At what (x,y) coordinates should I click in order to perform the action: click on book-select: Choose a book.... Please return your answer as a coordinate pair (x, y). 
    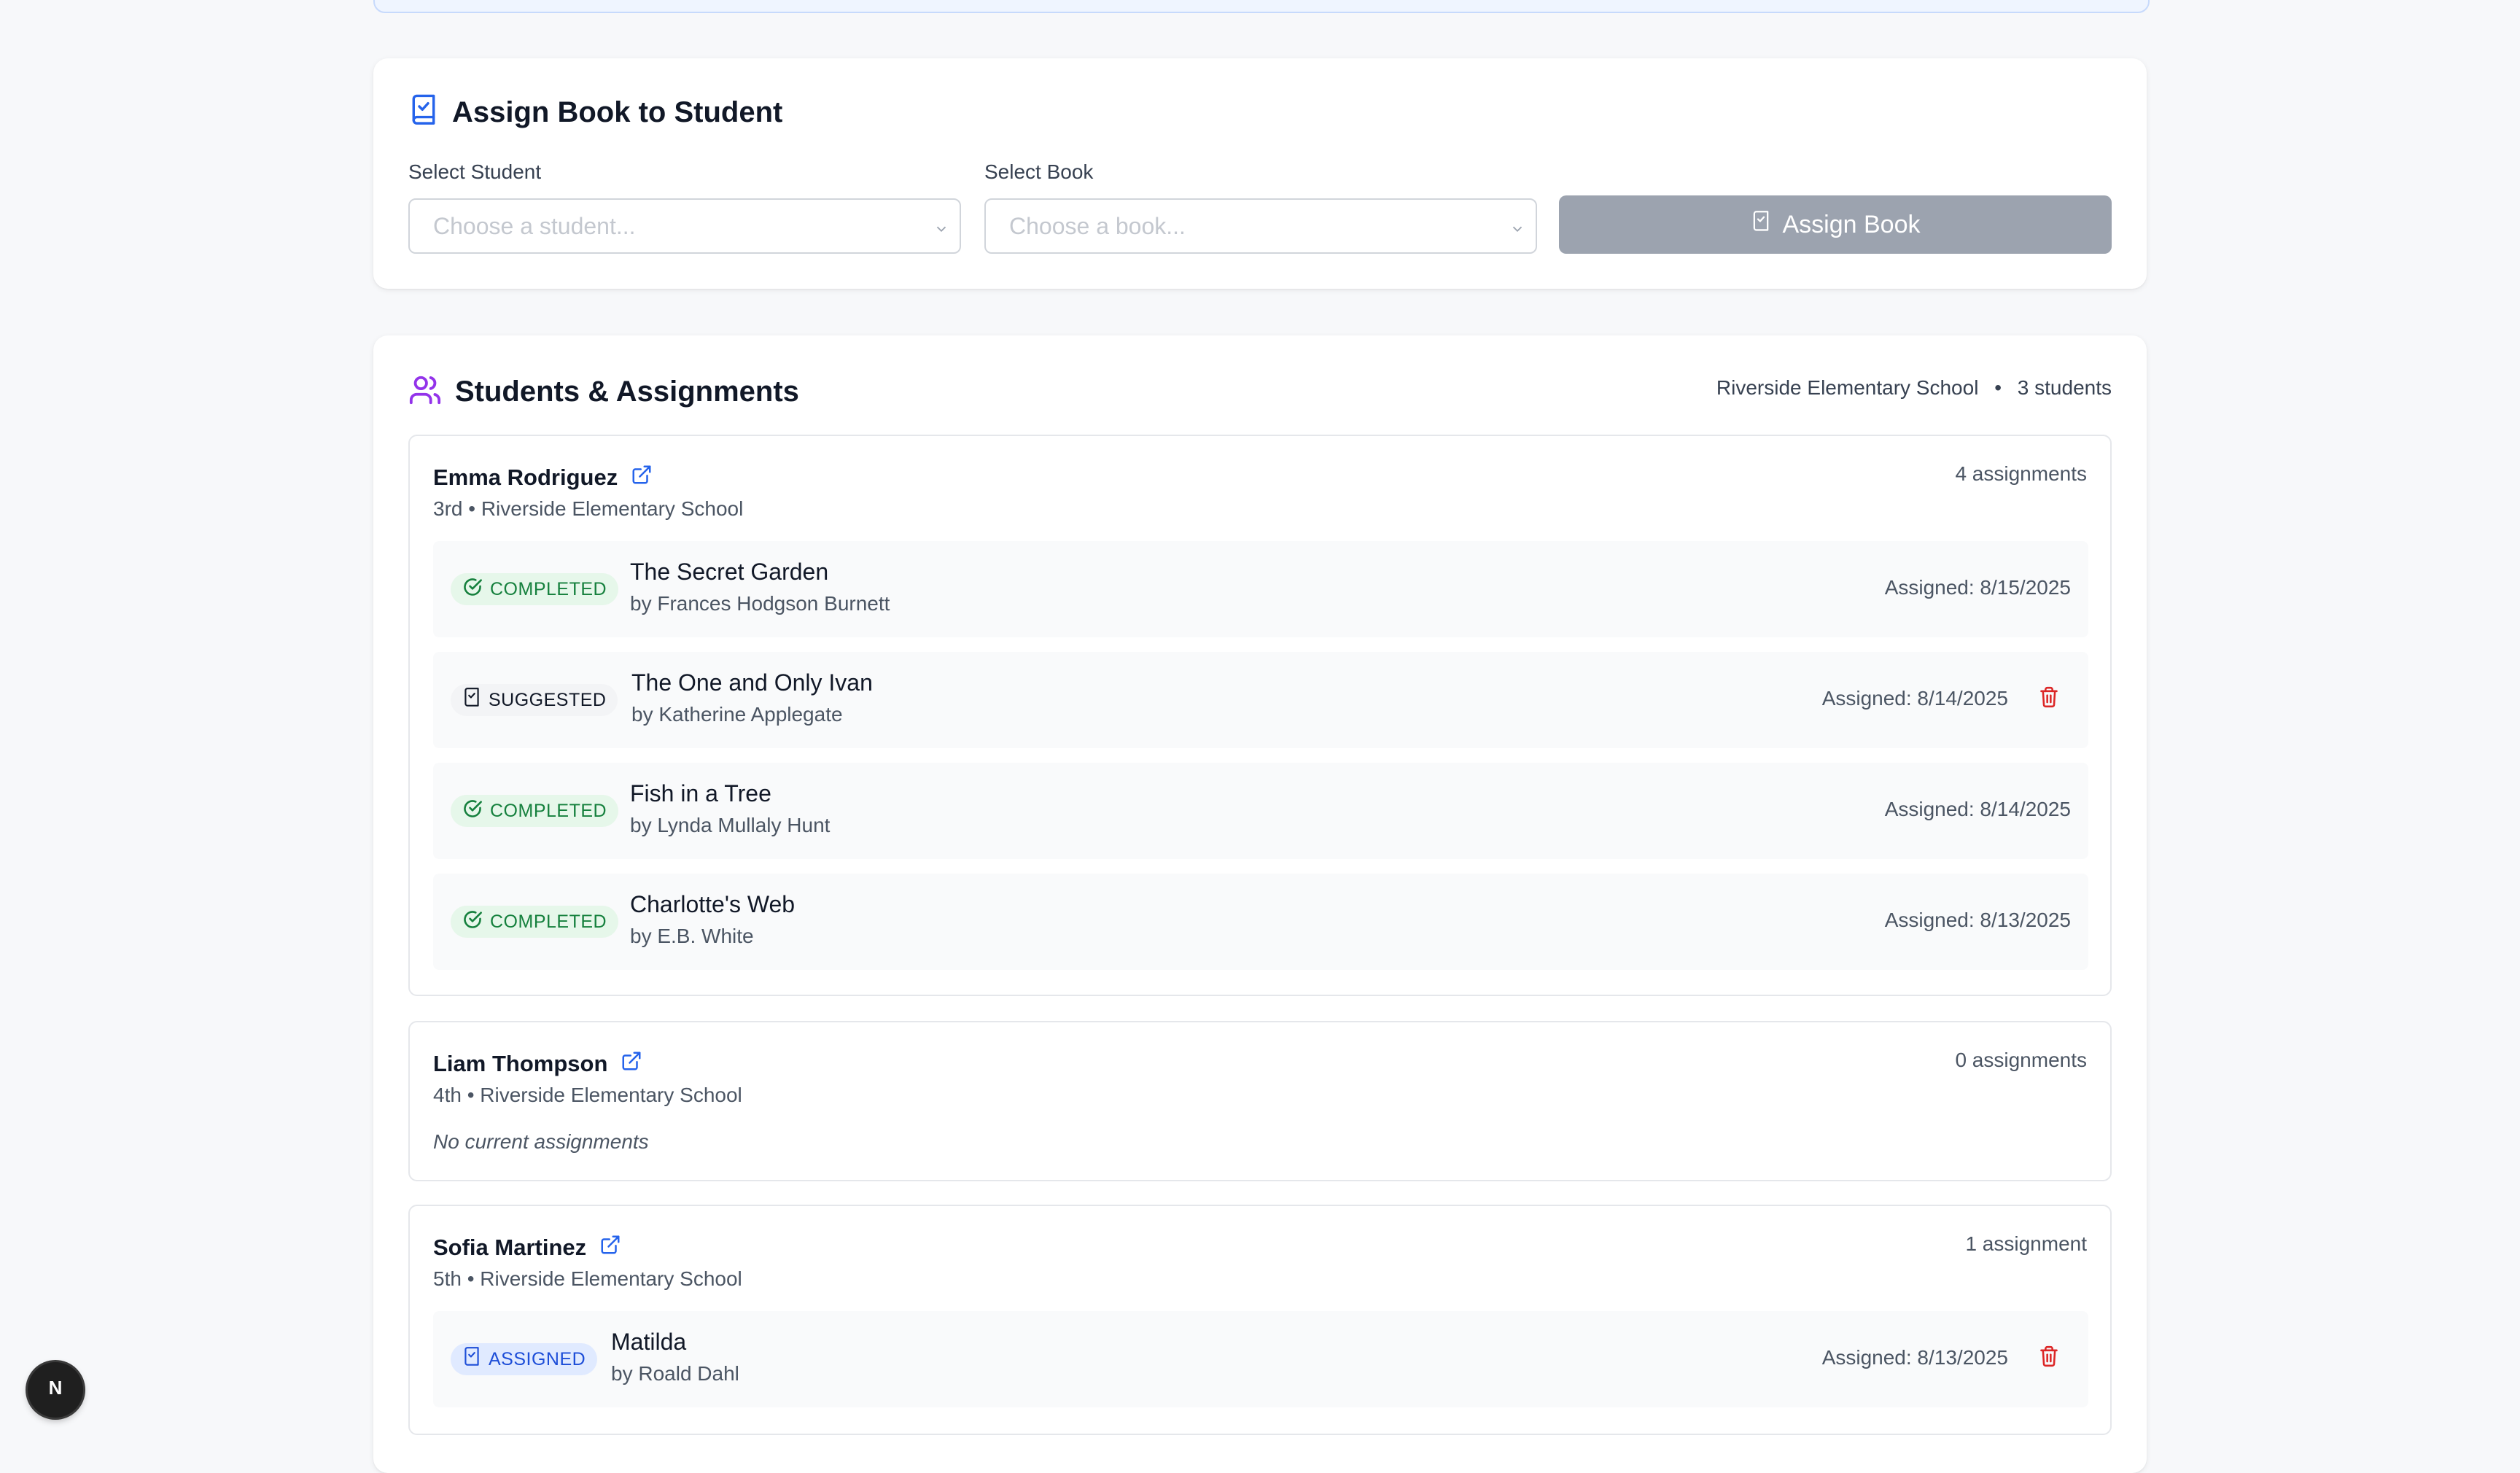
    Looking at the image, I should click on (1260, 226).